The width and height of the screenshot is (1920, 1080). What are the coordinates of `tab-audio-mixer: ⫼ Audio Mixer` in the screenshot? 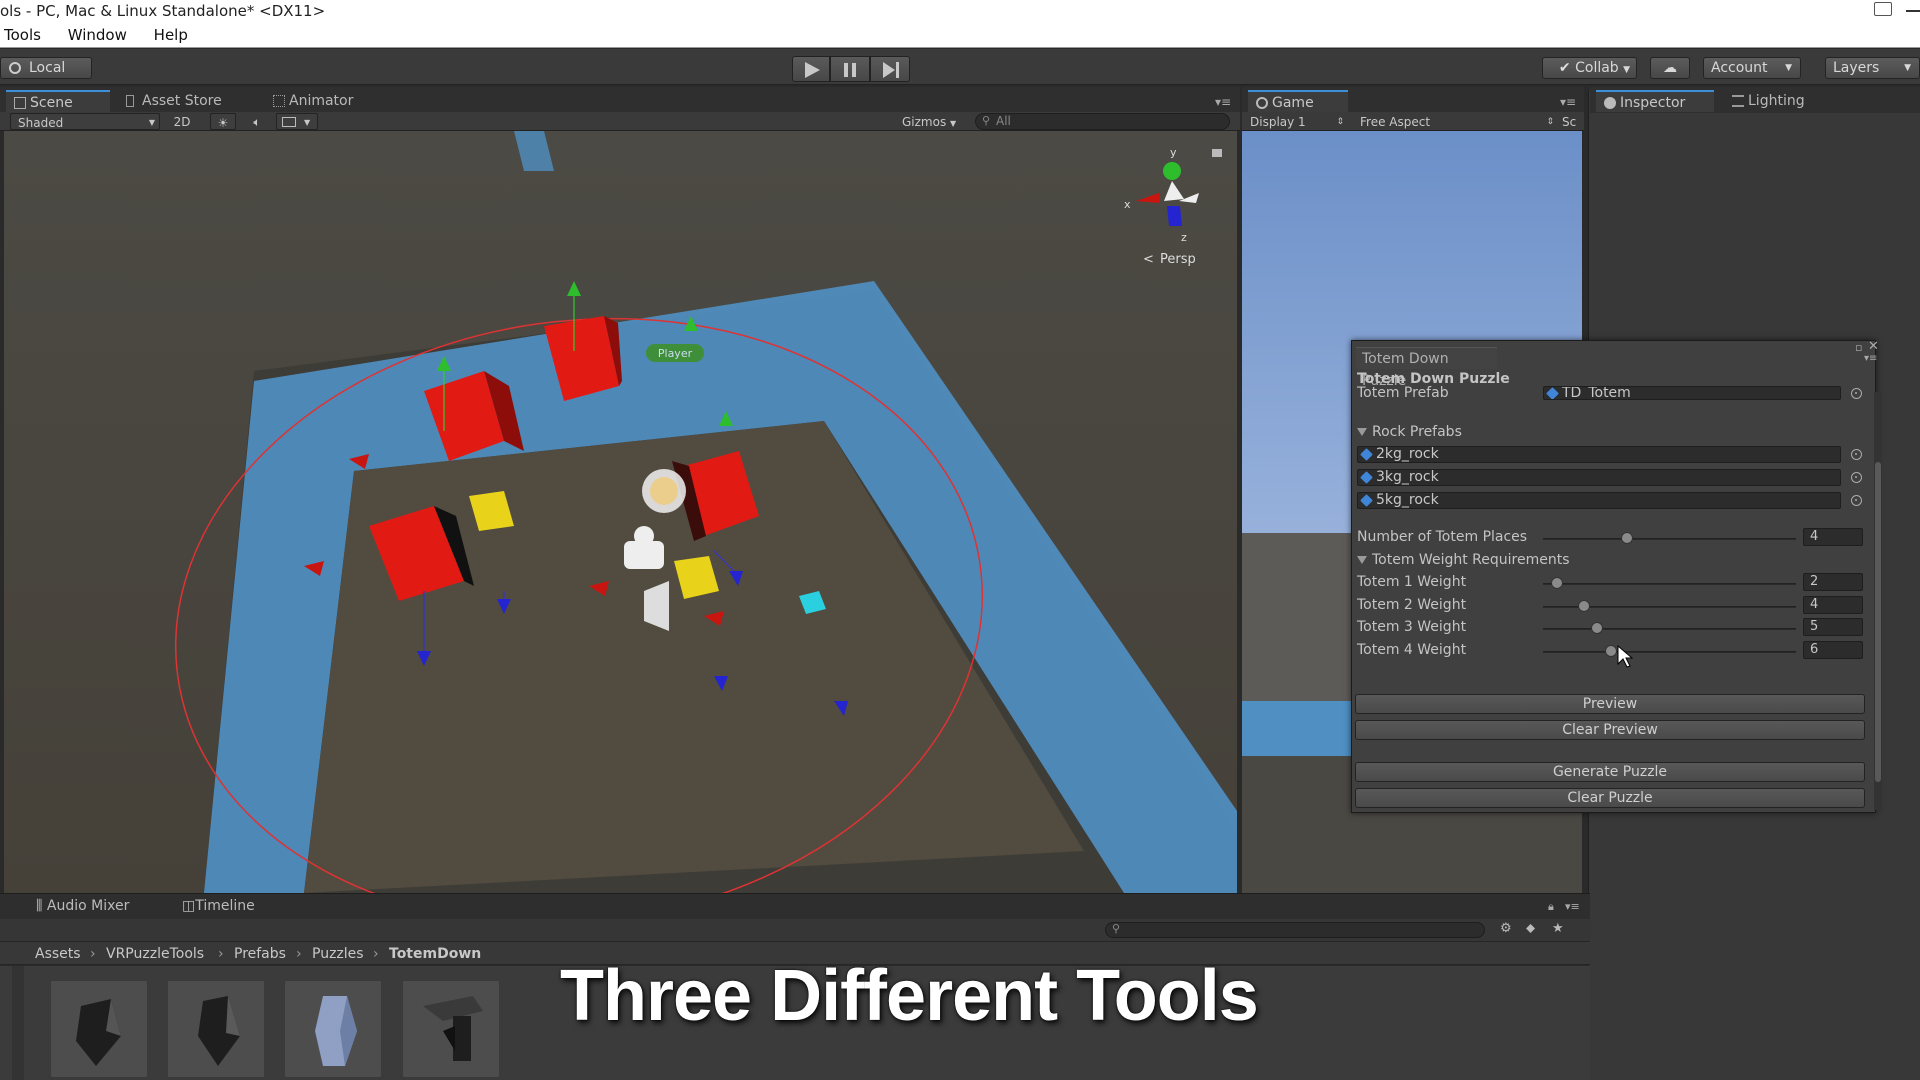 It's located at (82, 906).